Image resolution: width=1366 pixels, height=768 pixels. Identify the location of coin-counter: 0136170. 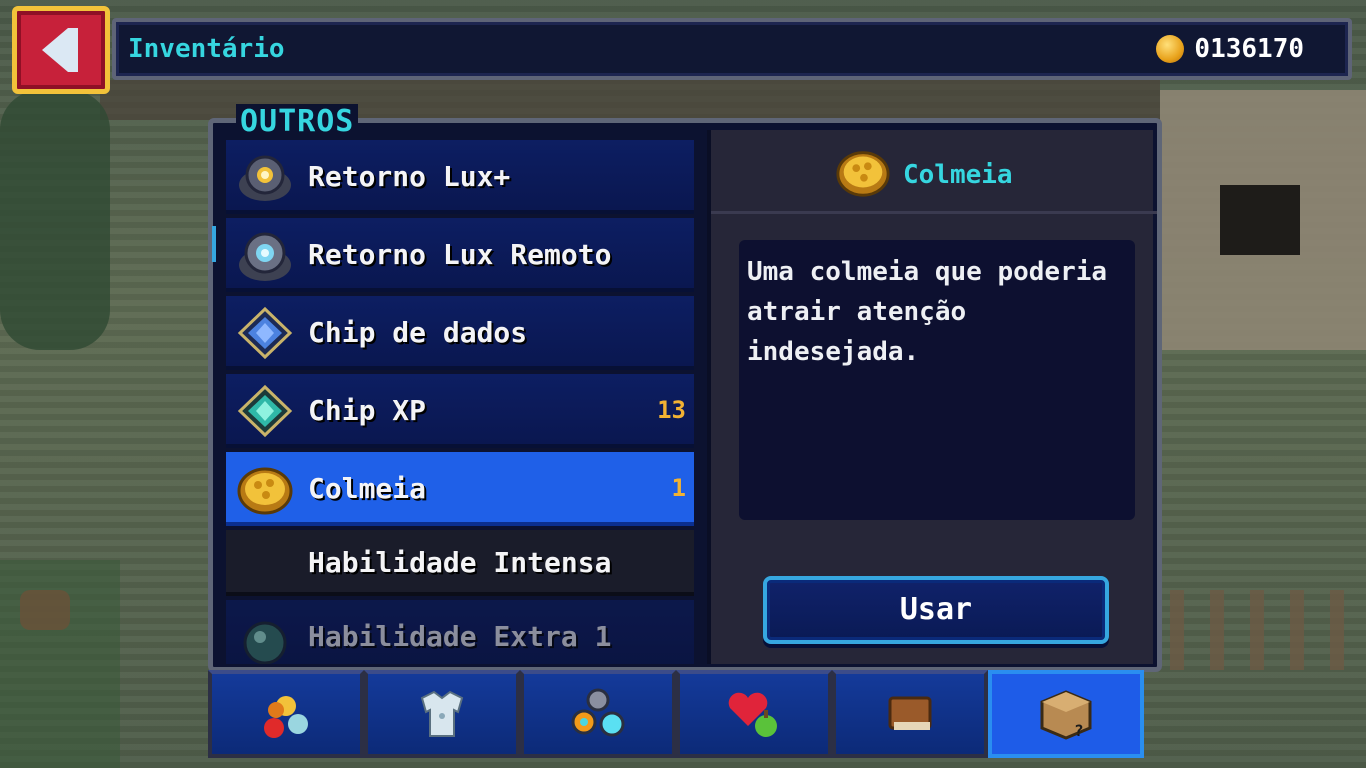
(1230, 49).